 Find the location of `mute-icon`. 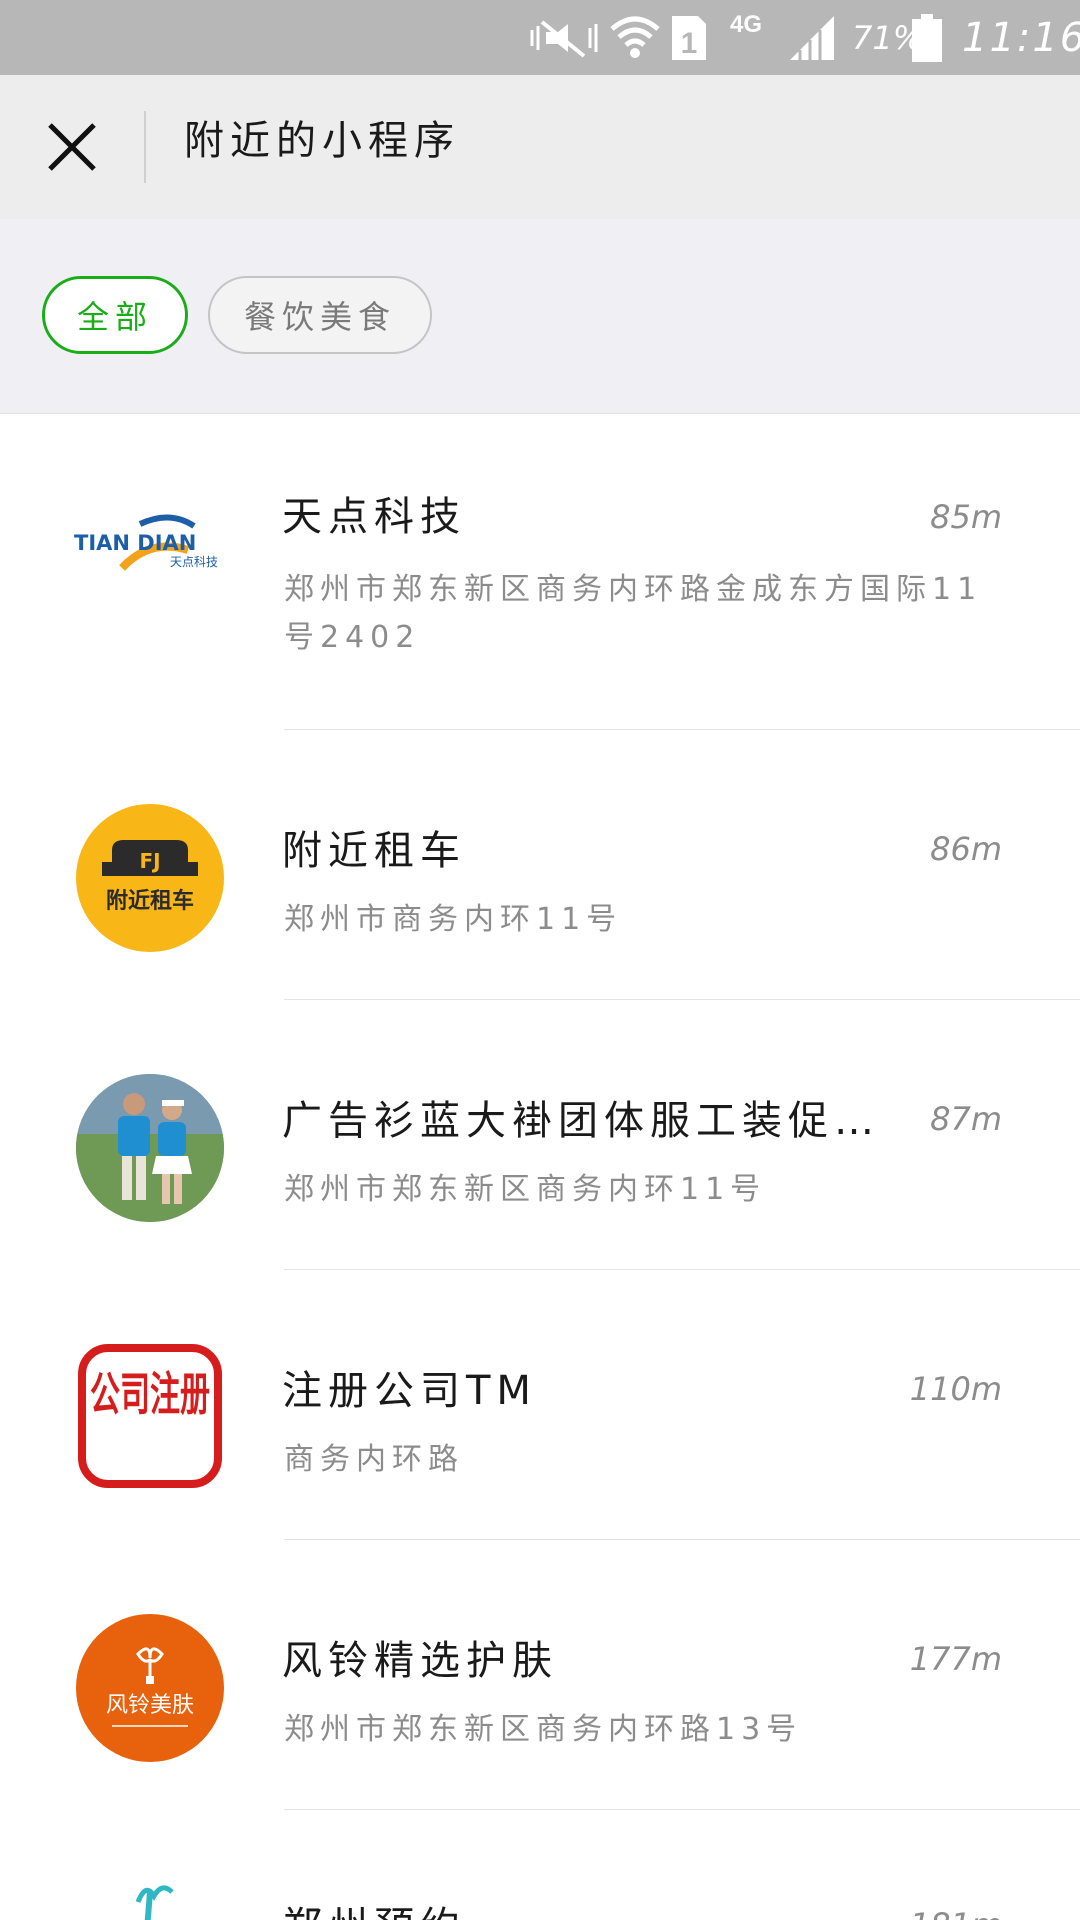

mute-icon is located at coordinates (564, 37).